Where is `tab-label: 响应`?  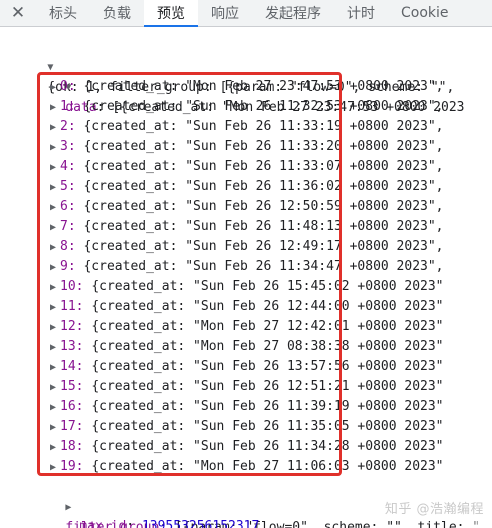 tab-label: 响应 is located at coordinates (225, 14).